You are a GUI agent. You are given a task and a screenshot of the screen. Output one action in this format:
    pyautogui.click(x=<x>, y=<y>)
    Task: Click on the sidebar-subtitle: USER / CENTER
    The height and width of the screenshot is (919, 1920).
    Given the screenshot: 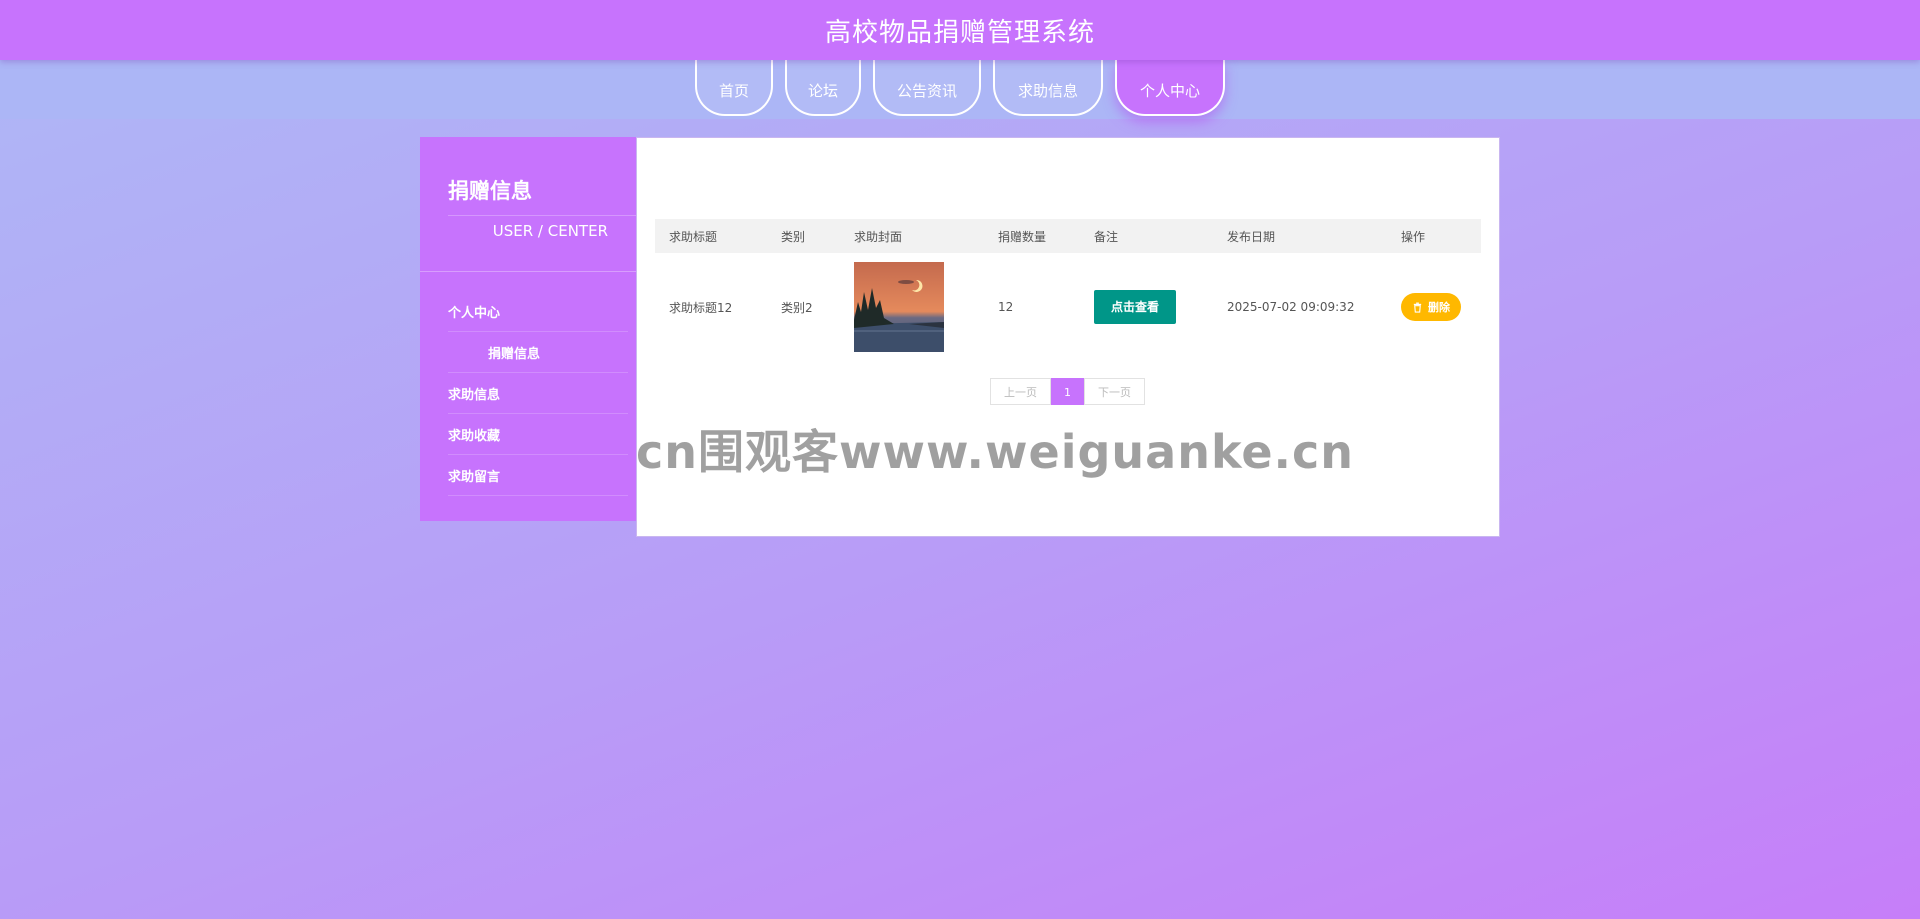 What is the action you would take?
    pyautogui.click(x=542, y=227)
    